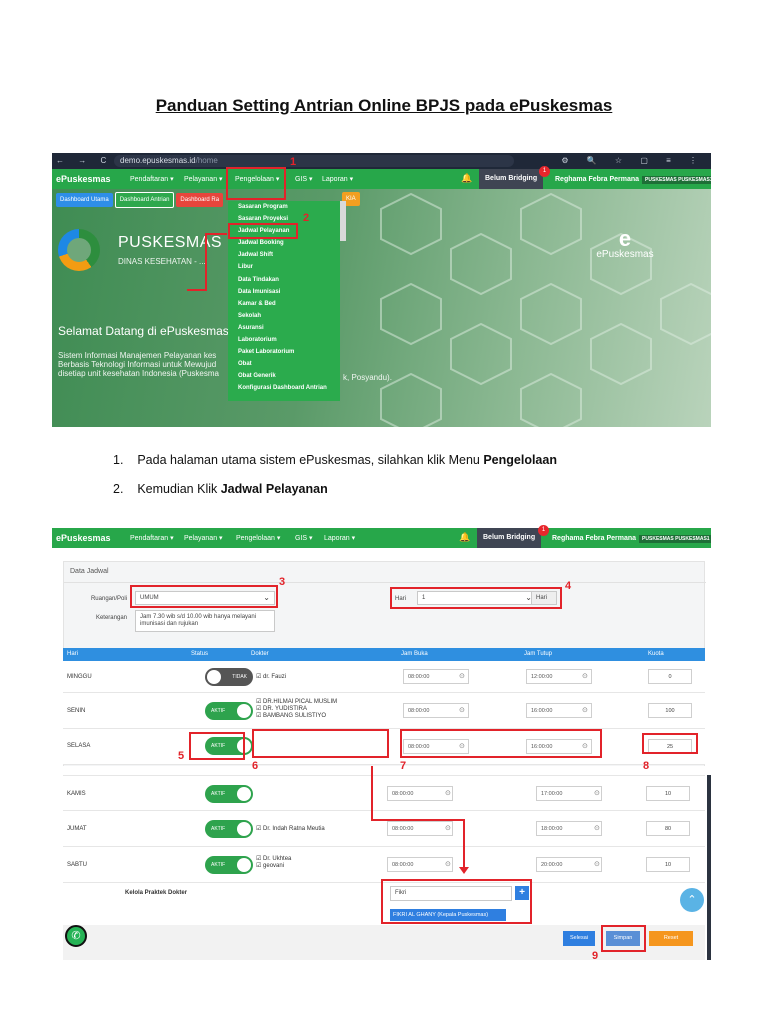 The image size is (768, 1024). What do you see at coordinates (284, 364) in the screenshot?
I see `menu-item-obat: Obat` at bounding box center [284, 364].